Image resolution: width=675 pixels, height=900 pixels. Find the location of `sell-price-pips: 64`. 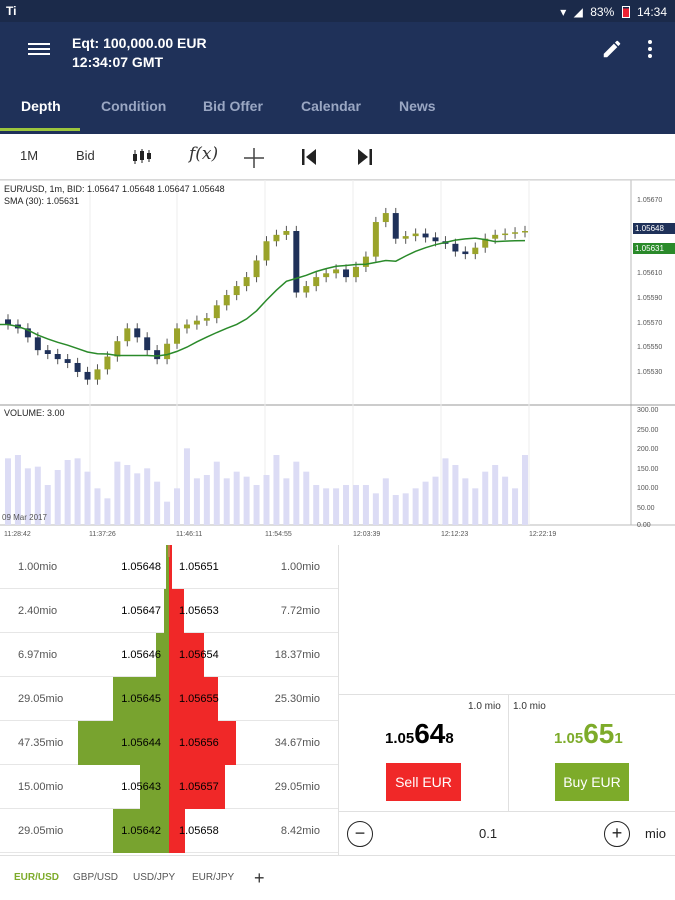

sell-price-pips: 64 is located at coordinates (430, 733).